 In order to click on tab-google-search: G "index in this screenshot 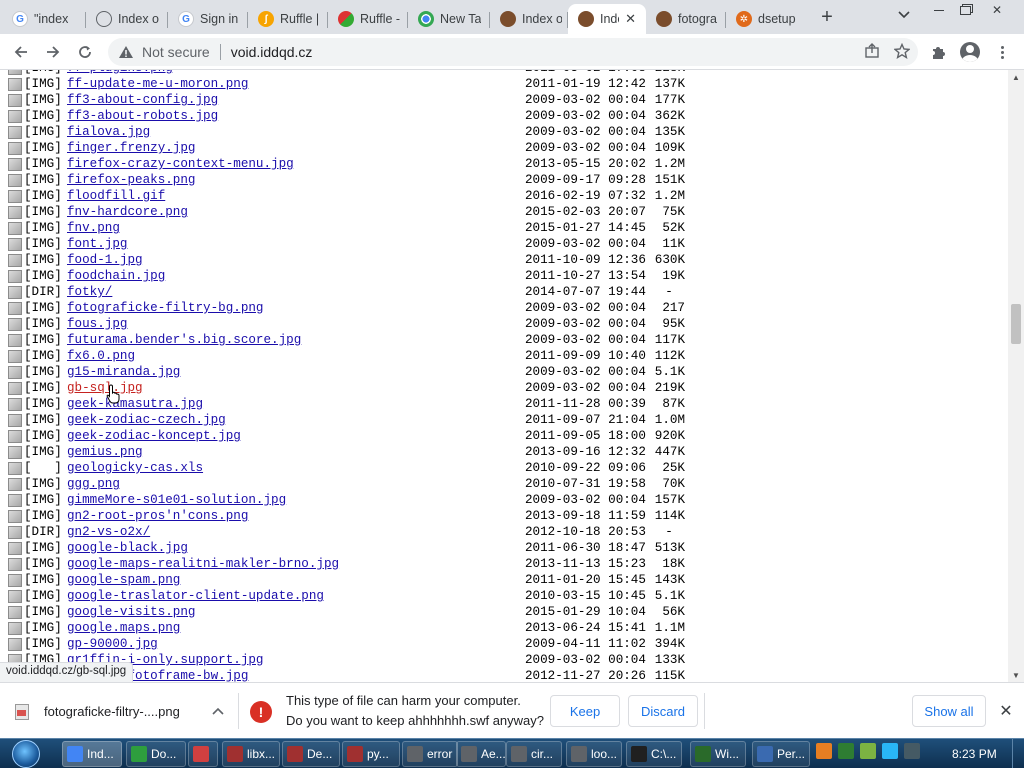, I will do `click(44, 19)`.